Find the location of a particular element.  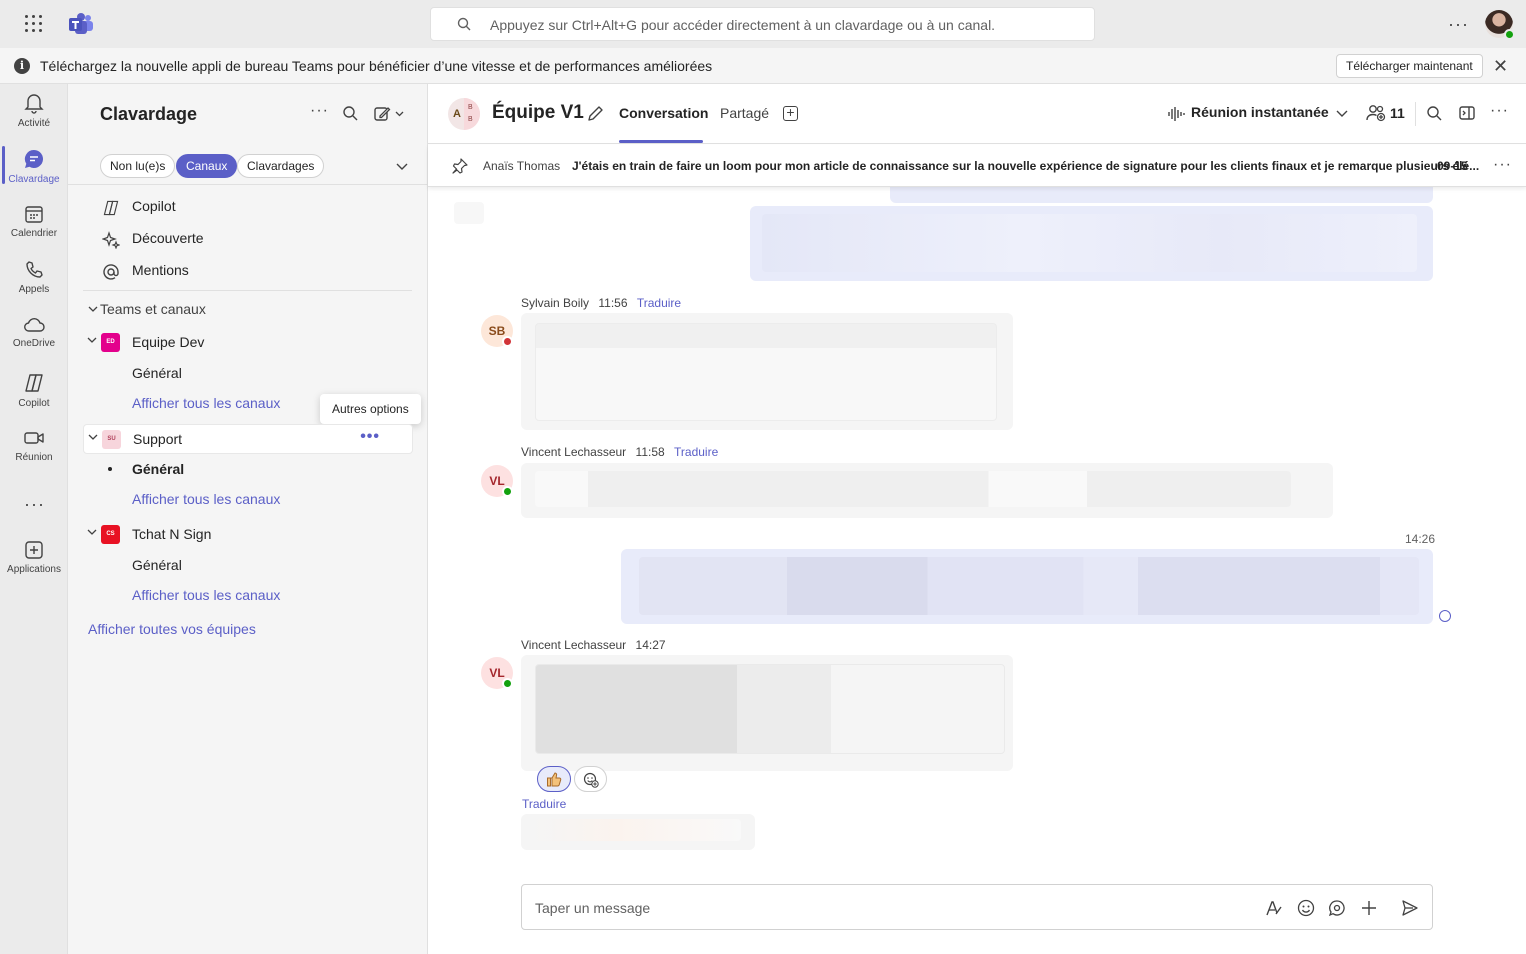

active-channel-indicator is located at coordinates (110, 469).